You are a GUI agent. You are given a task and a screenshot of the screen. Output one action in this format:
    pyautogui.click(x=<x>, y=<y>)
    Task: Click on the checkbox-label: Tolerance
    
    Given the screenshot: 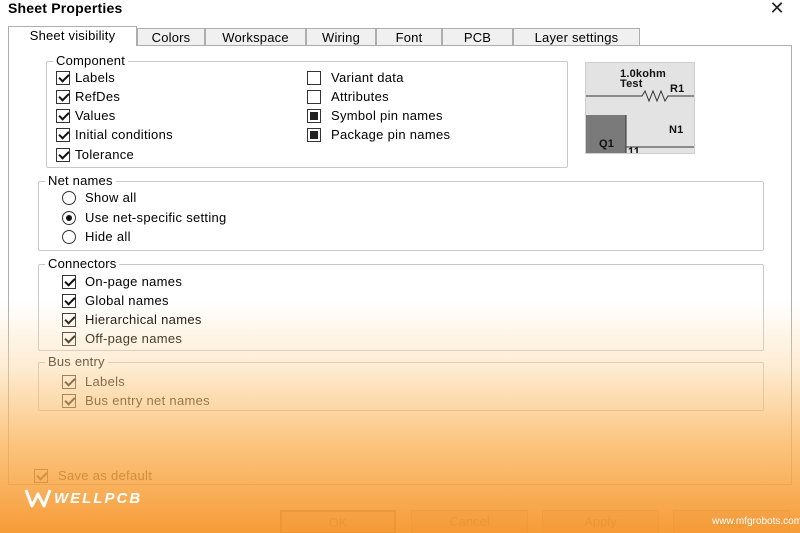 What is the action you would take?
    pyautogui.click(x=105, y=154)
    